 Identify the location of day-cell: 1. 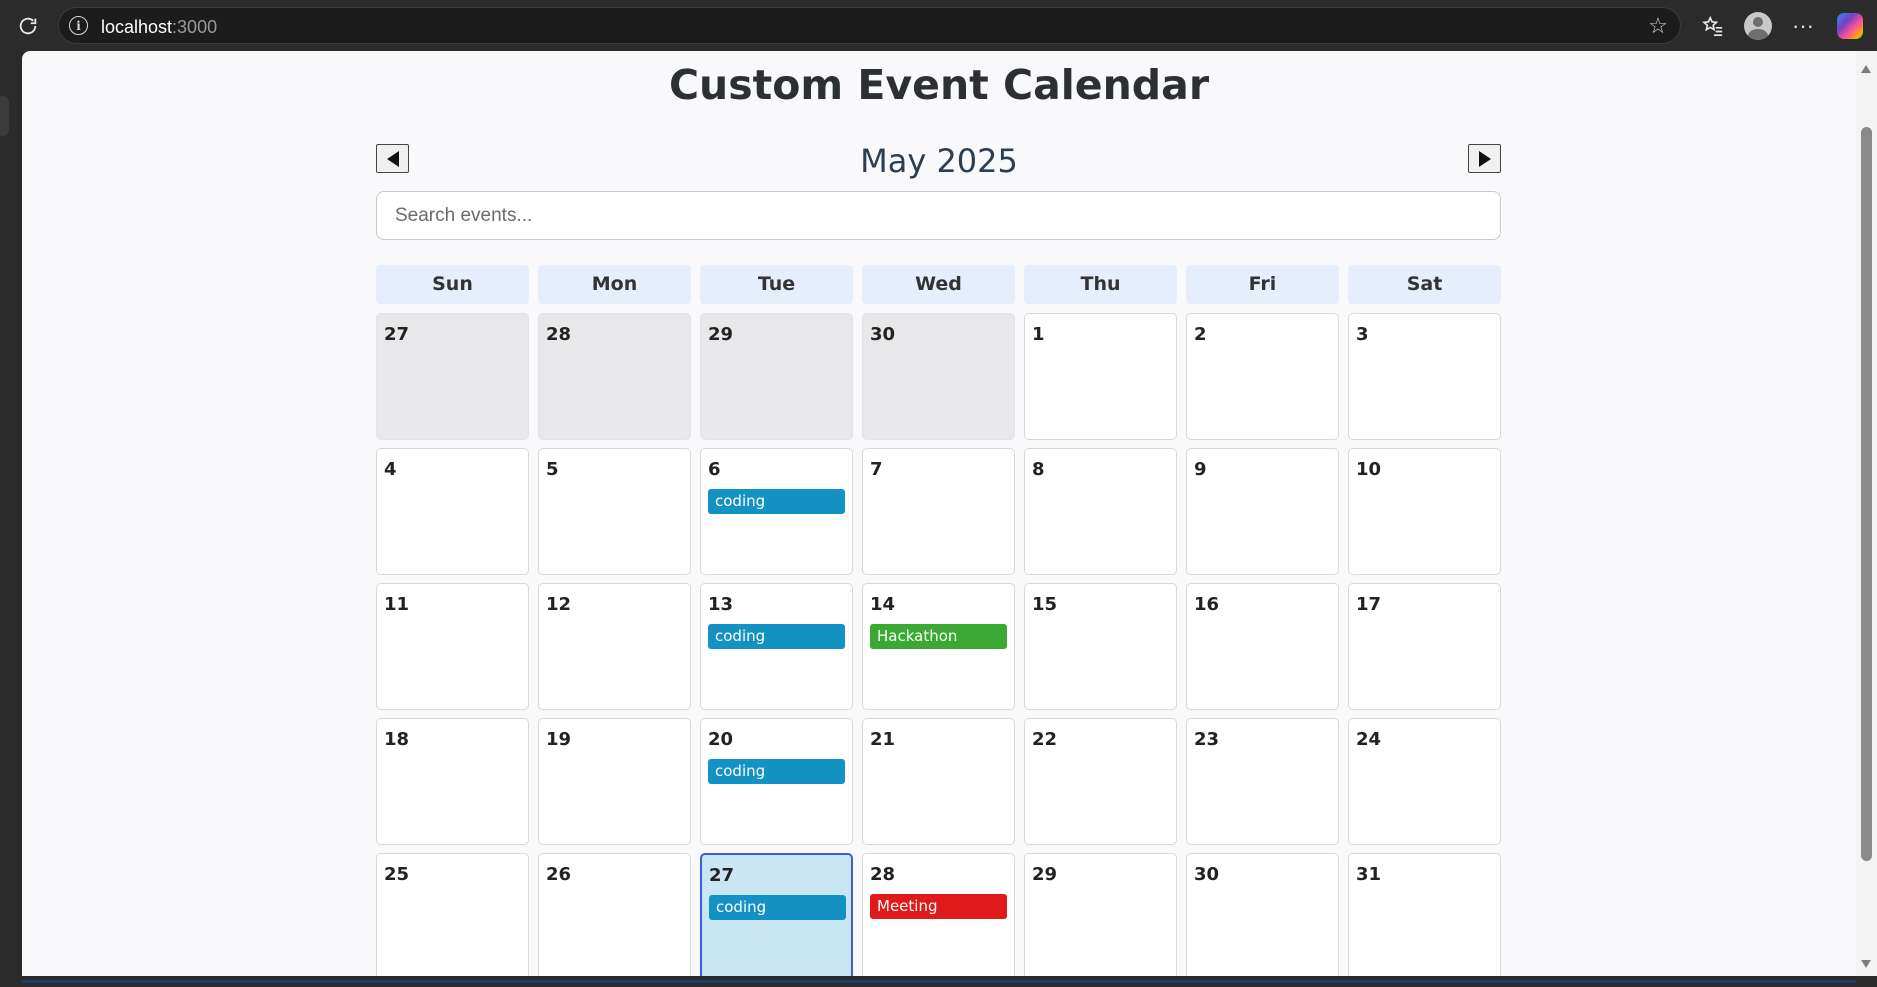
(1100, 376).